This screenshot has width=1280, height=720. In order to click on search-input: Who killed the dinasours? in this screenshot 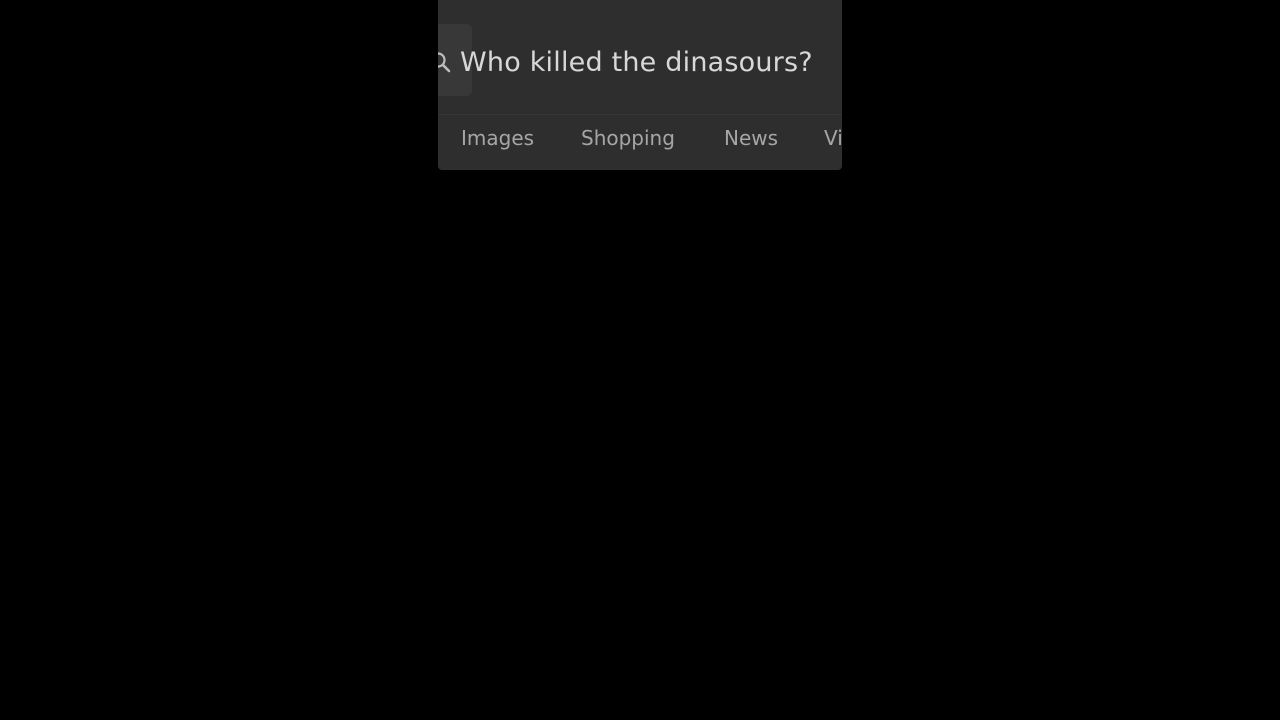, I will do `click(636, 63)`.